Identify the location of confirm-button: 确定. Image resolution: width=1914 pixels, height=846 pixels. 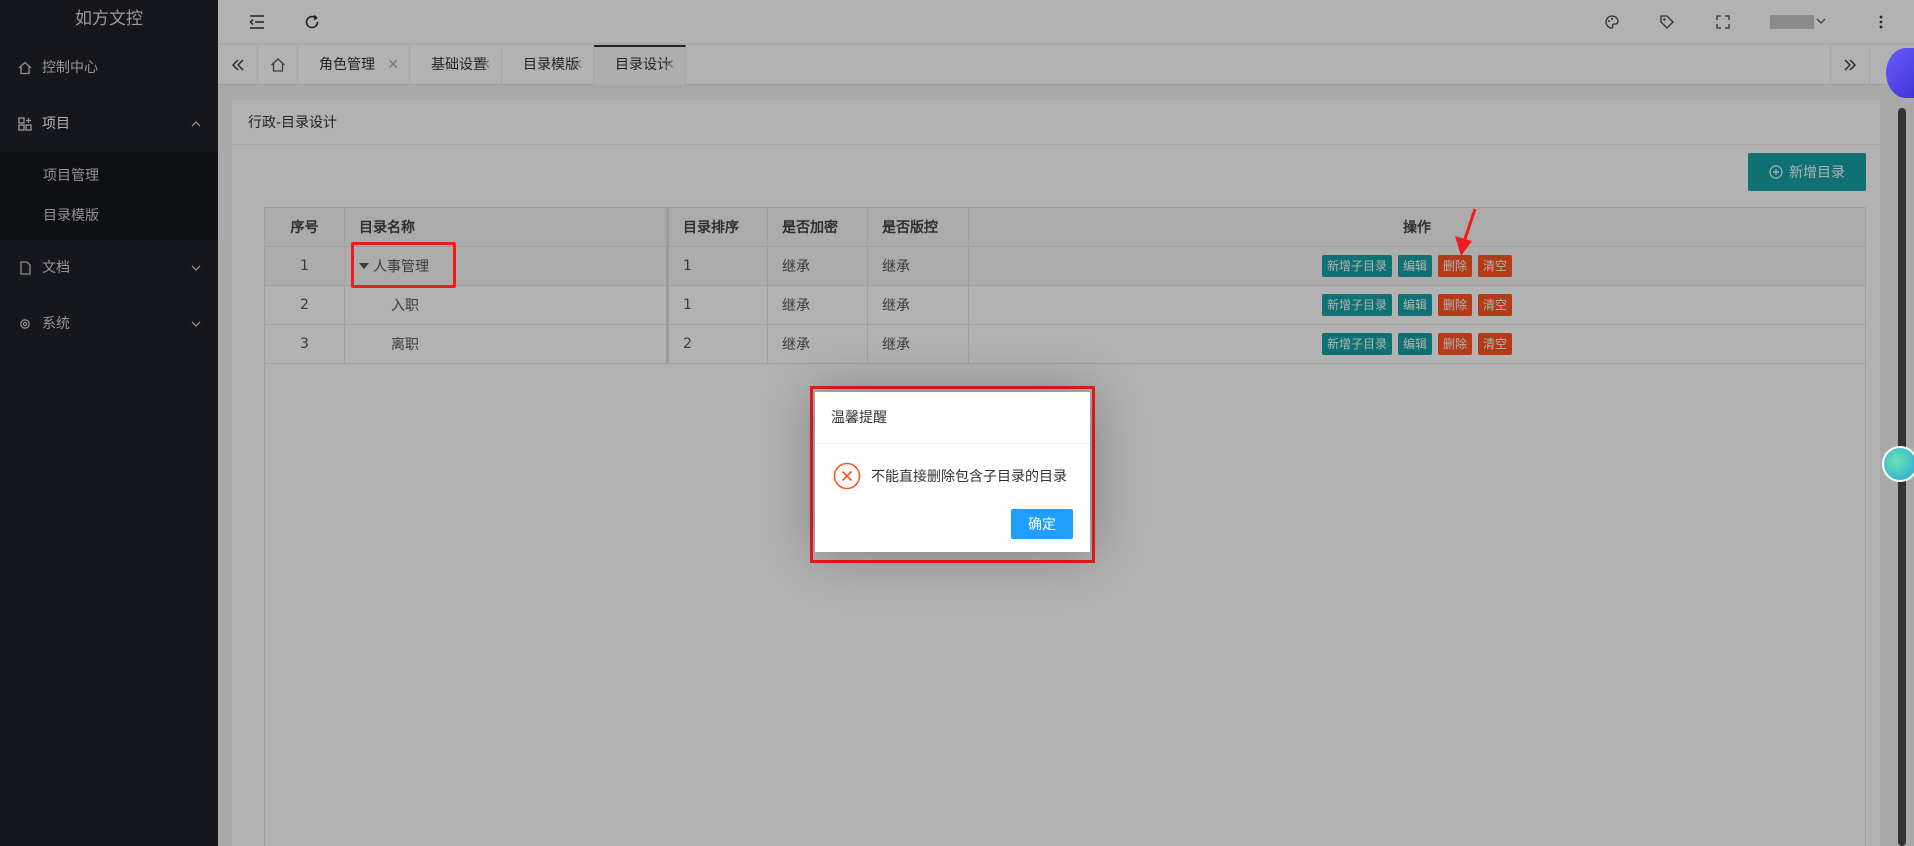
(1042, 524).